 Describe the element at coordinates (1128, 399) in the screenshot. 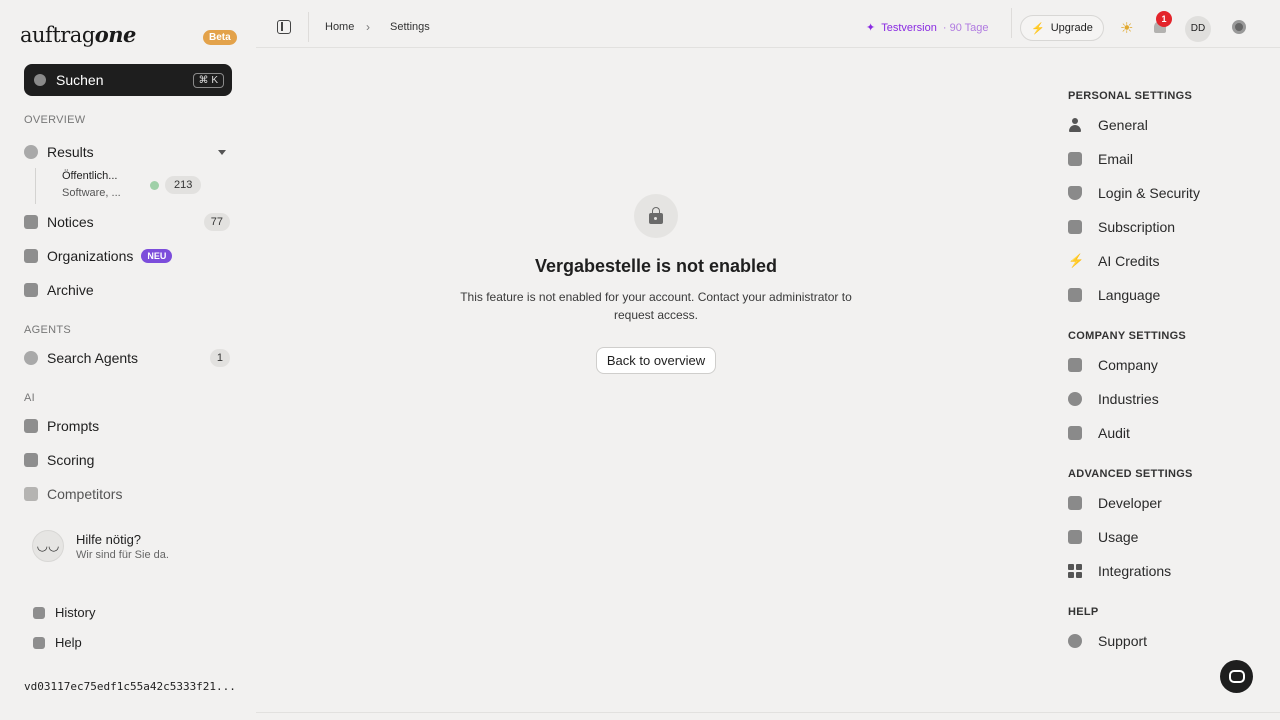

I see `settings-item-label: Industries` at that location.